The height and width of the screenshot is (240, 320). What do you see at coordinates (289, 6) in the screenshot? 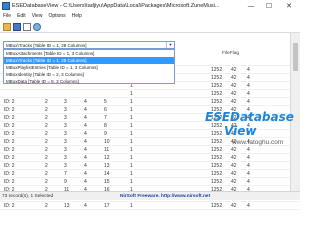
I see `close-button: ✕` at bounding box center [289, 6].